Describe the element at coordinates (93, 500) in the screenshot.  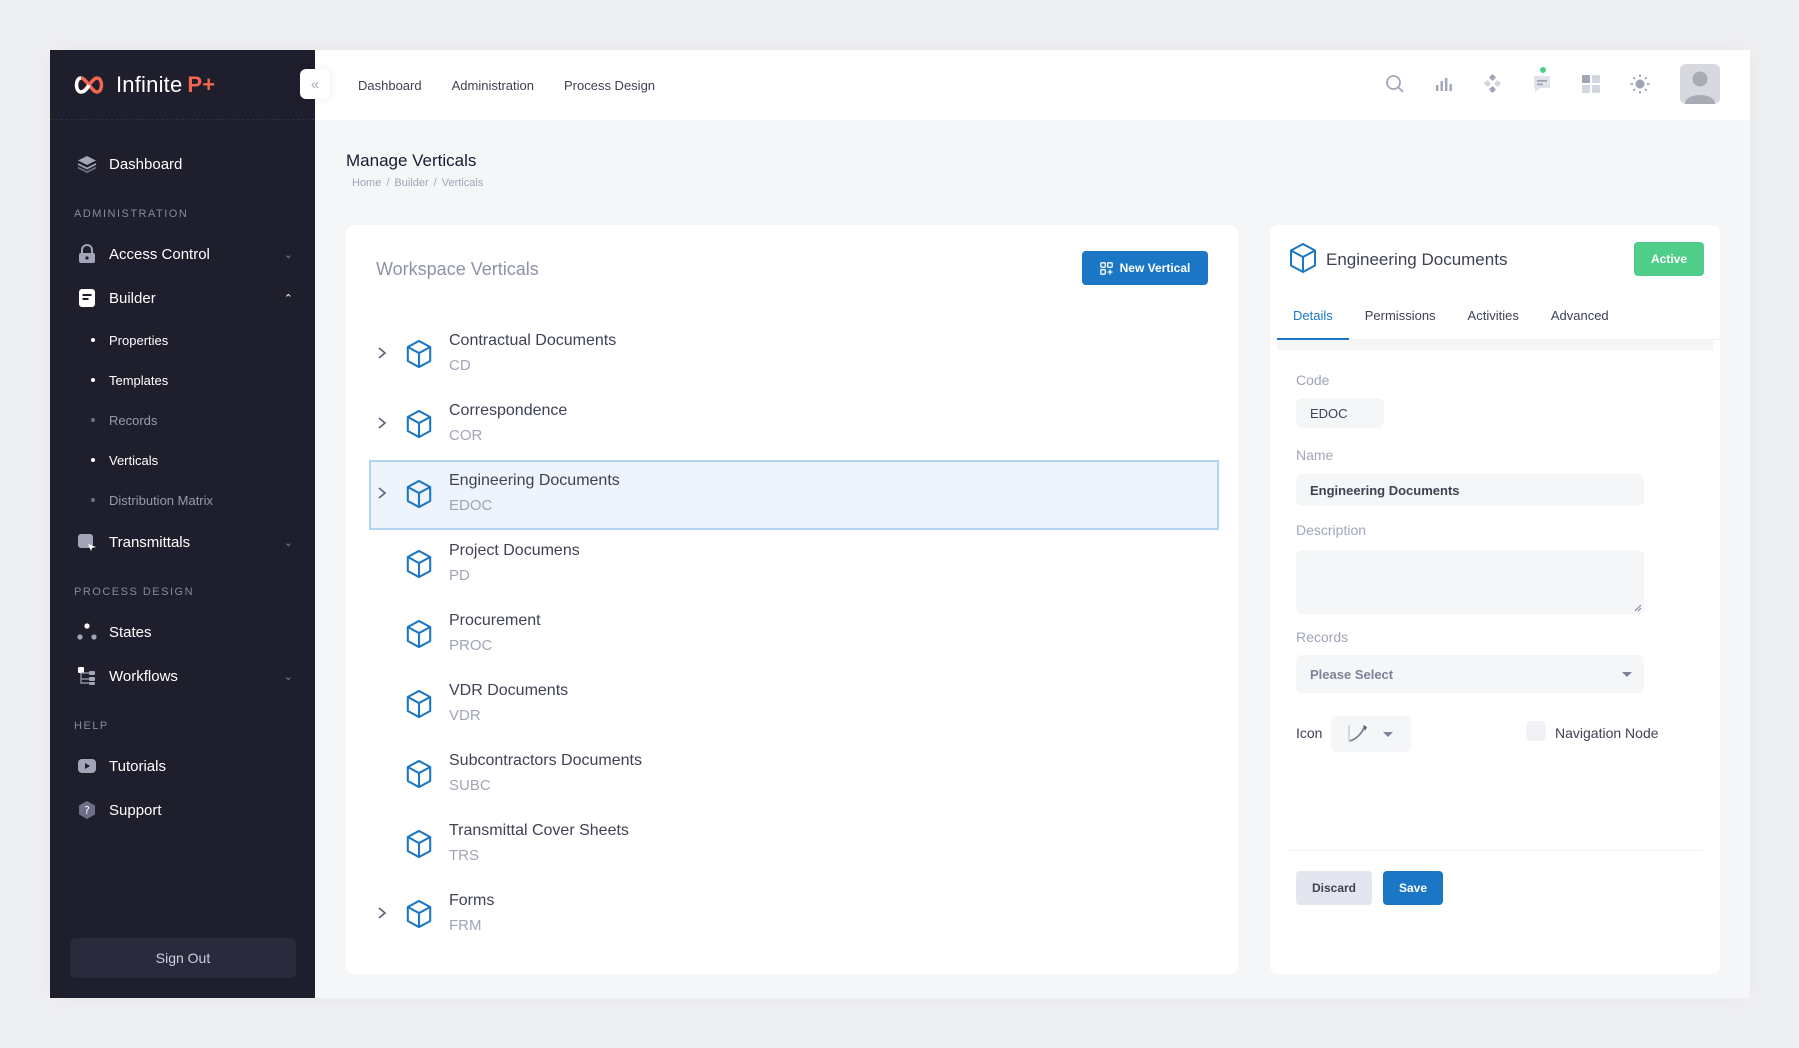
I see `bullet-icon` at that location.